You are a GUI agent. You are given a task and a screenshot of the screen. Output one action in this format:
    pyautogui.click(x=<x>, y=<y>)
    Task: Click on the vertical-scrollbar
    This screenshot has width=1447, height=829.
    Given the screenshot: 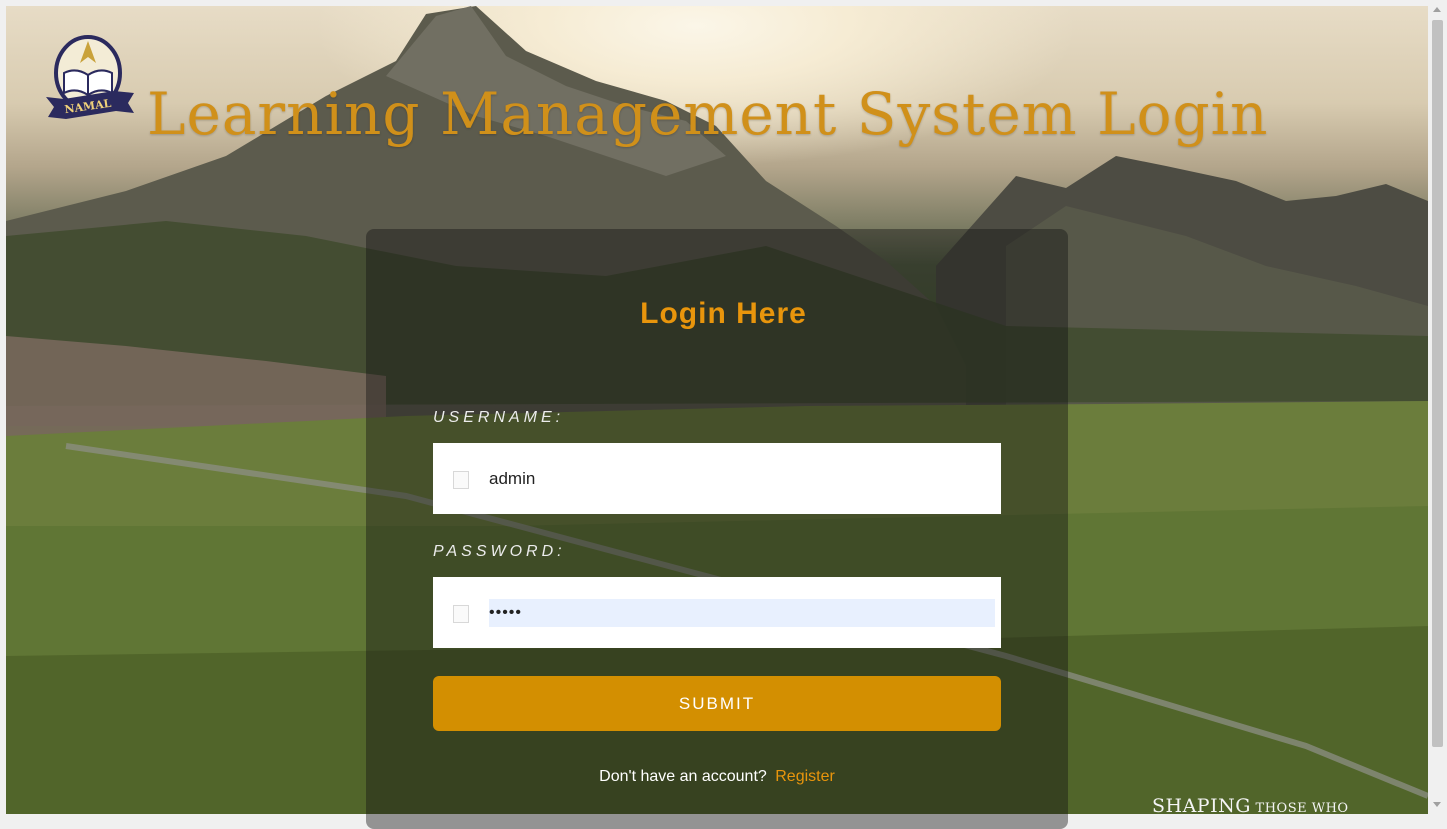 What is the action you would take?
    pyautogui.click(x=1437, y=407)
    